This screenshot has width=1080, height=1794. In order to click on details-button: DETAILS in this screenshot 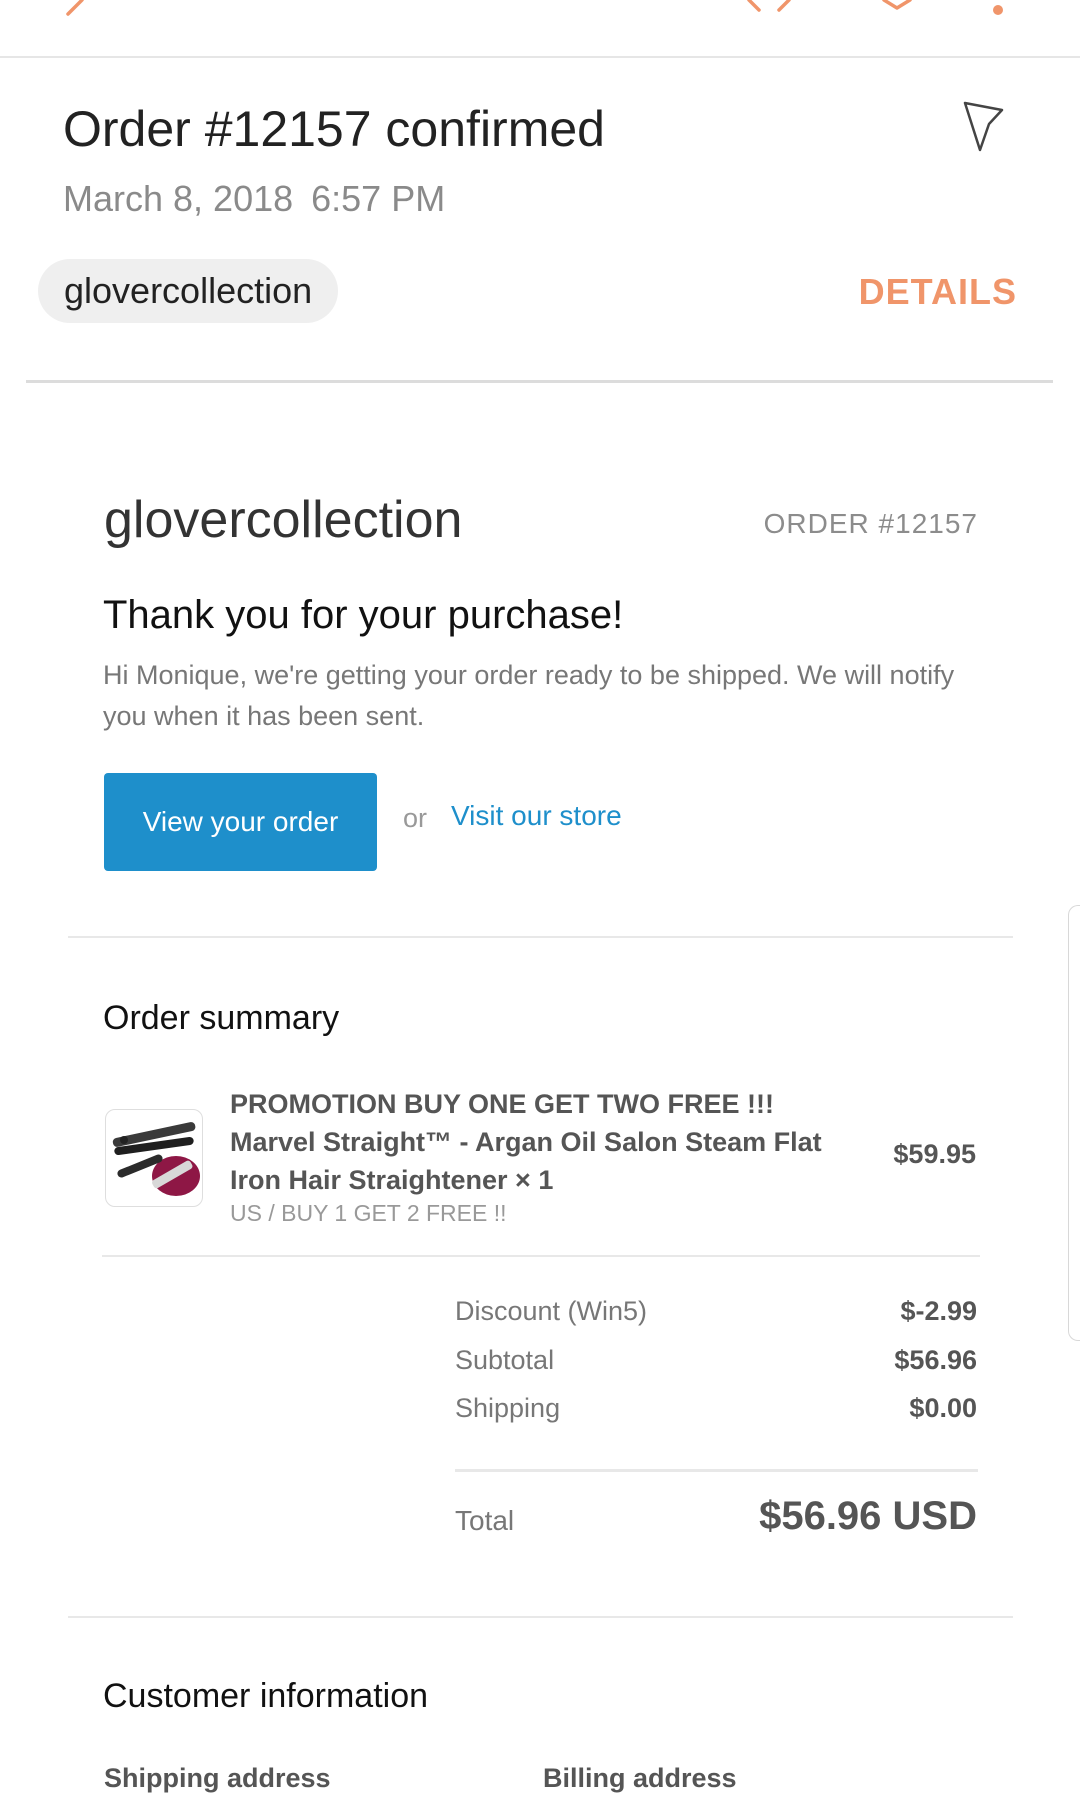, I will do `click(938, 292)`.